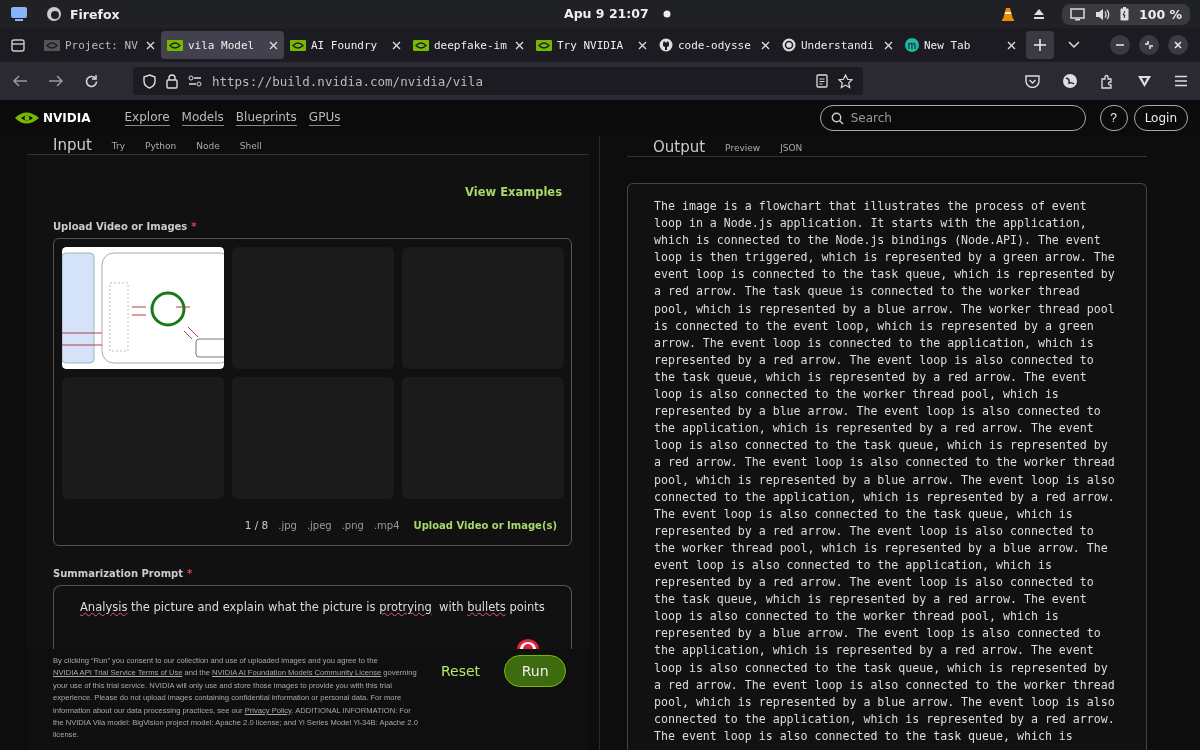 The height and width of the screenshot is (750, 1200). What do you see at coordinates (347, 81) in the screenshot?
I see `url-text: https://build.nvidia.com/nvidia/vila` at bounding box center [347, 81].